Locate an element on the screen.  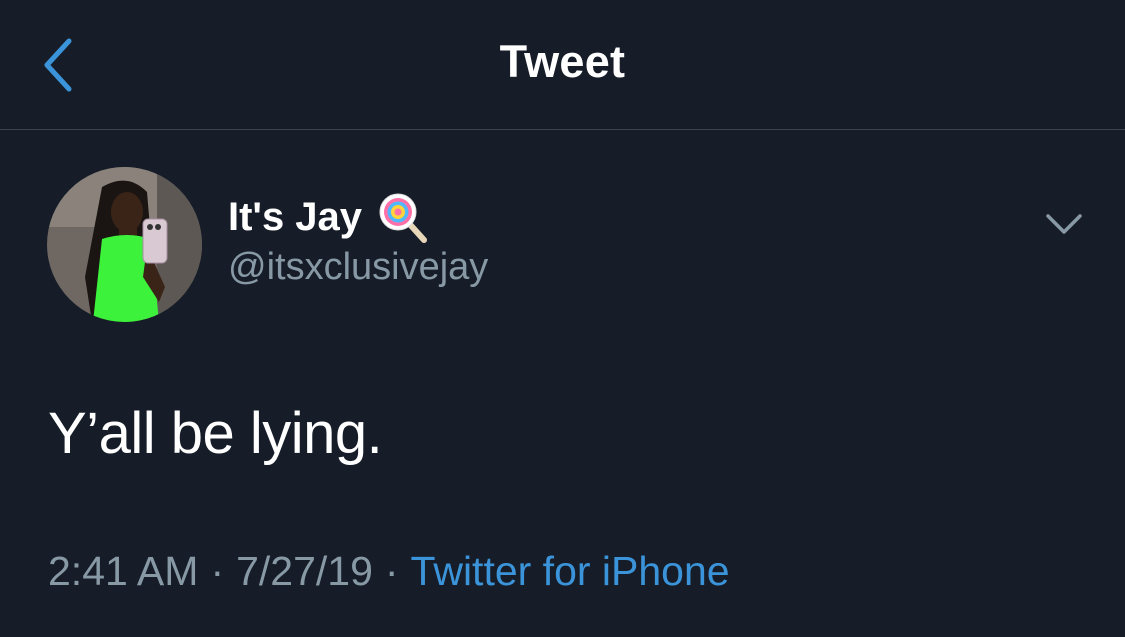
author-display-name: It's Jay is located at coordinates (329, 217).